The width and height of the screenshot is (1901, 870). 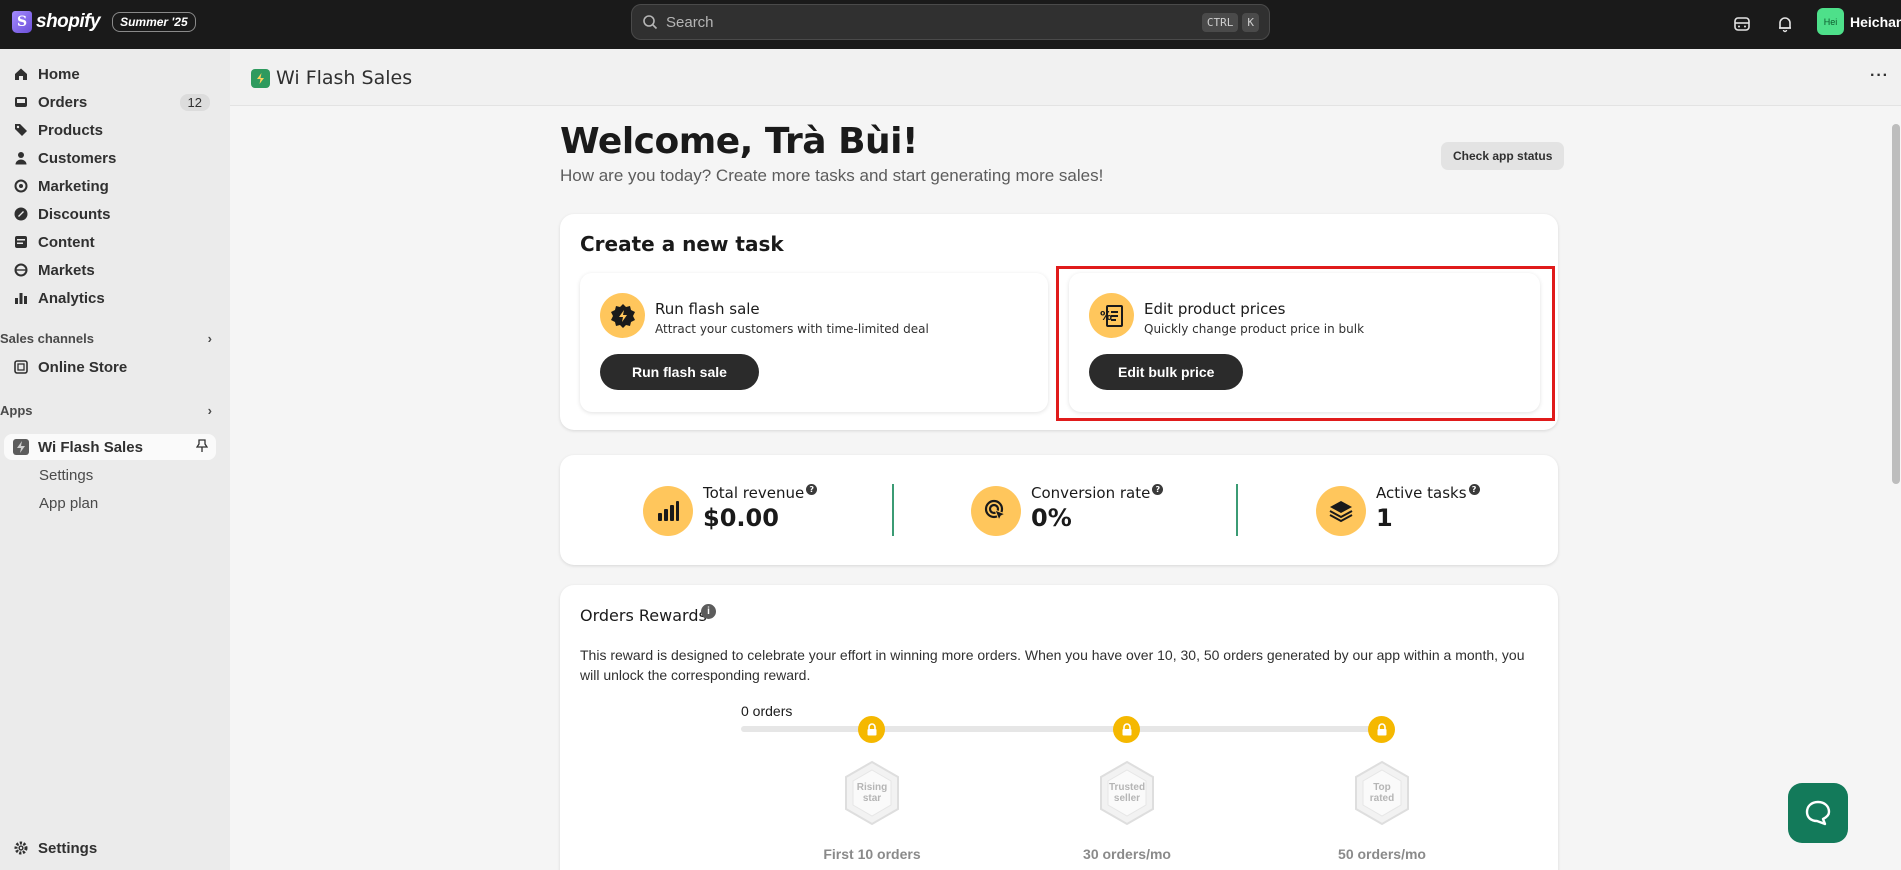 I want to click on sidebar-item-label: Products, so click(x=71, y=130).